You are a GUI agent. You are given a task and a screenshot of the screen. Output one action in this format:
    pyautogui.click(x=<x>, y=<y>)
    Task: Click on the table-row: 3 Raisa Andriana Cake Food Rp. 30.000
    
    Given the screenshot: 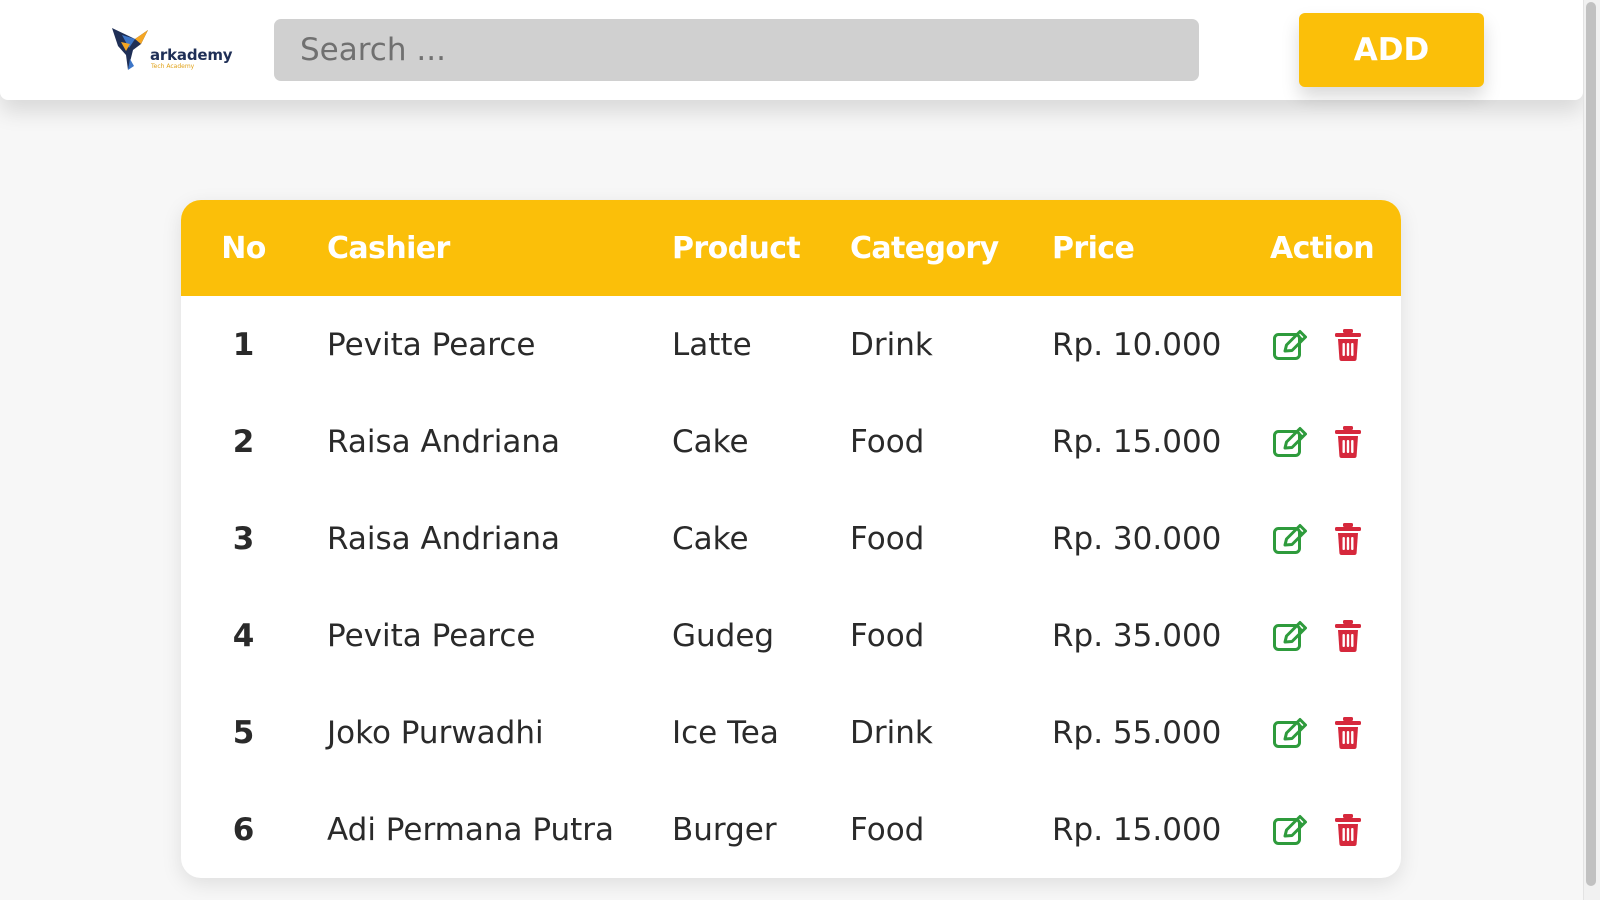 What is the action you would take?
    pyautogui.click(x=791, y=538)
    